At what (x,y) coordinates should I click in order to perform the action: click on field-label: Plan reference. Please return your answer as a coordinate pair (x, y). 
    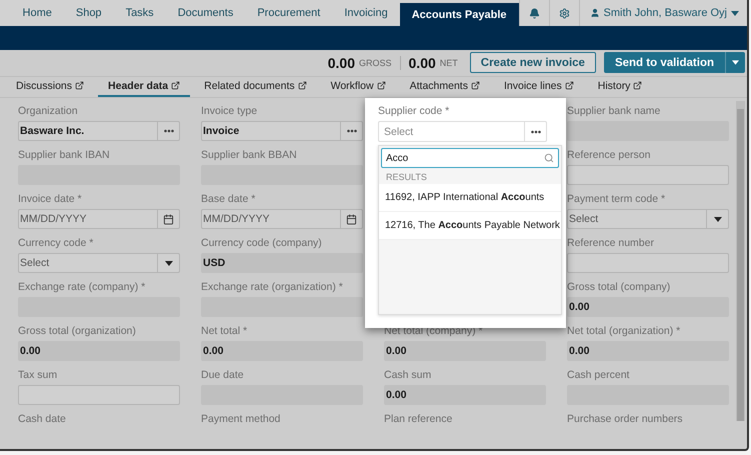
    Looking at the image, I should click on (419, 420).